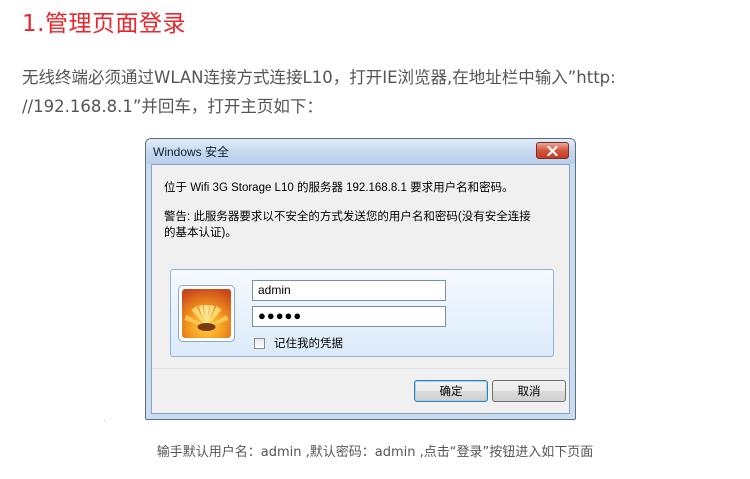 This screenshot has width=750, height=479. I want to click on dialog-title: Windows 安全, so click(191, 152).